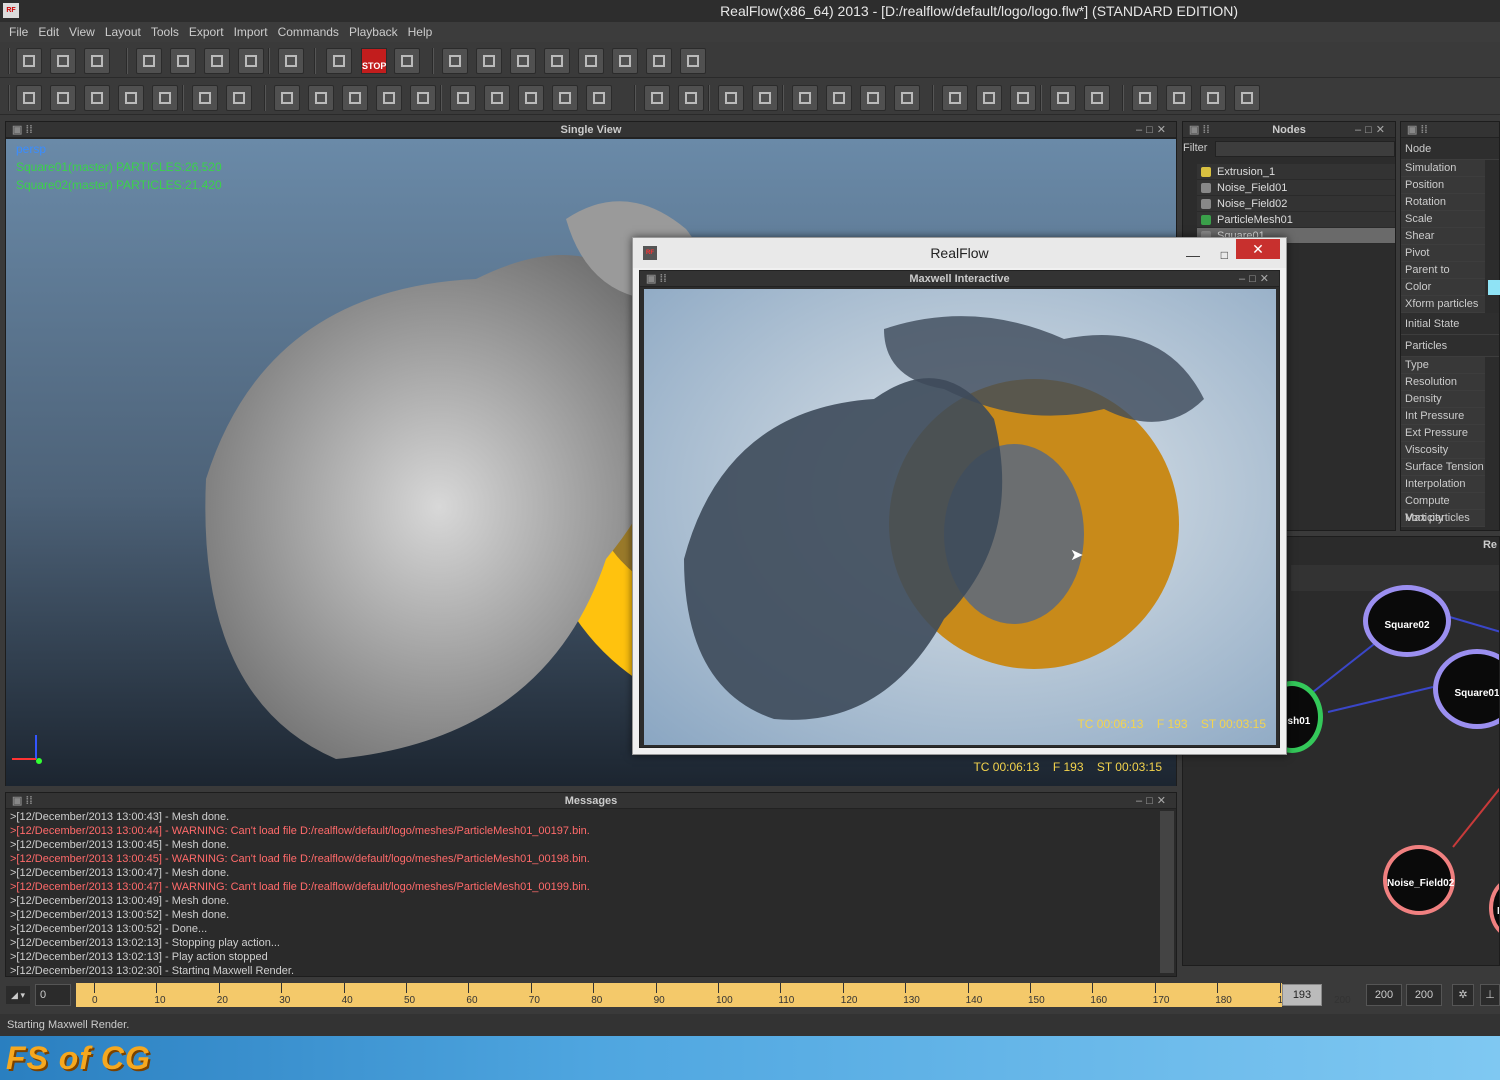 Image resolution: width=1500 pixels, height=1080 pixels. I want to click on node-noise-field02: Noise_Field02, so click(1419, 880).